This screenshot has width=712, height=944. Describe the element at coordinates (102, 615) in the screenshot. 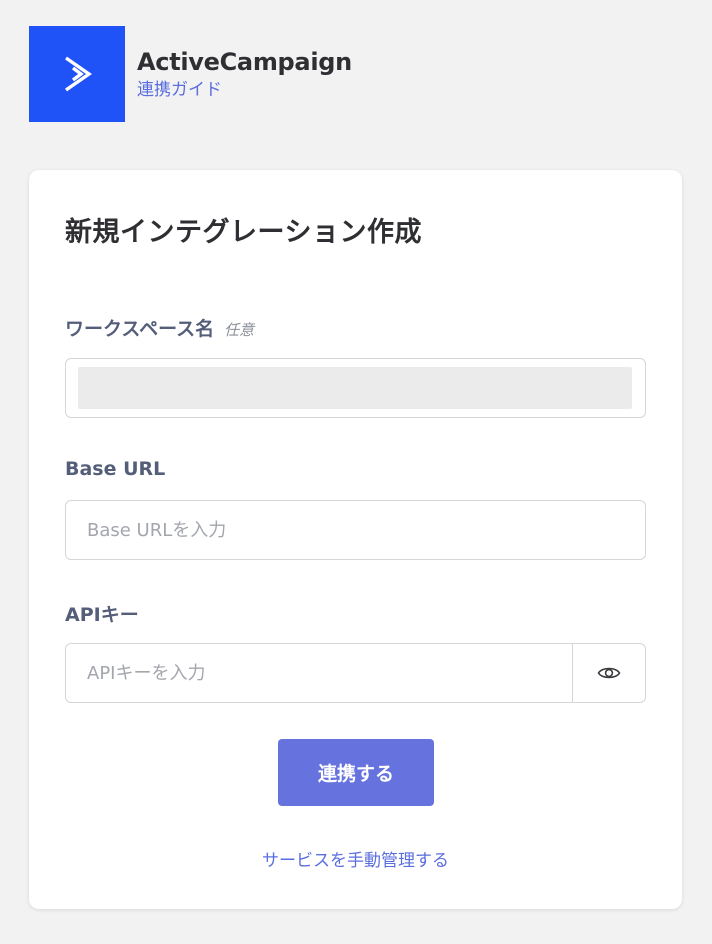

I see `api-key-label: APIキー` at that location.